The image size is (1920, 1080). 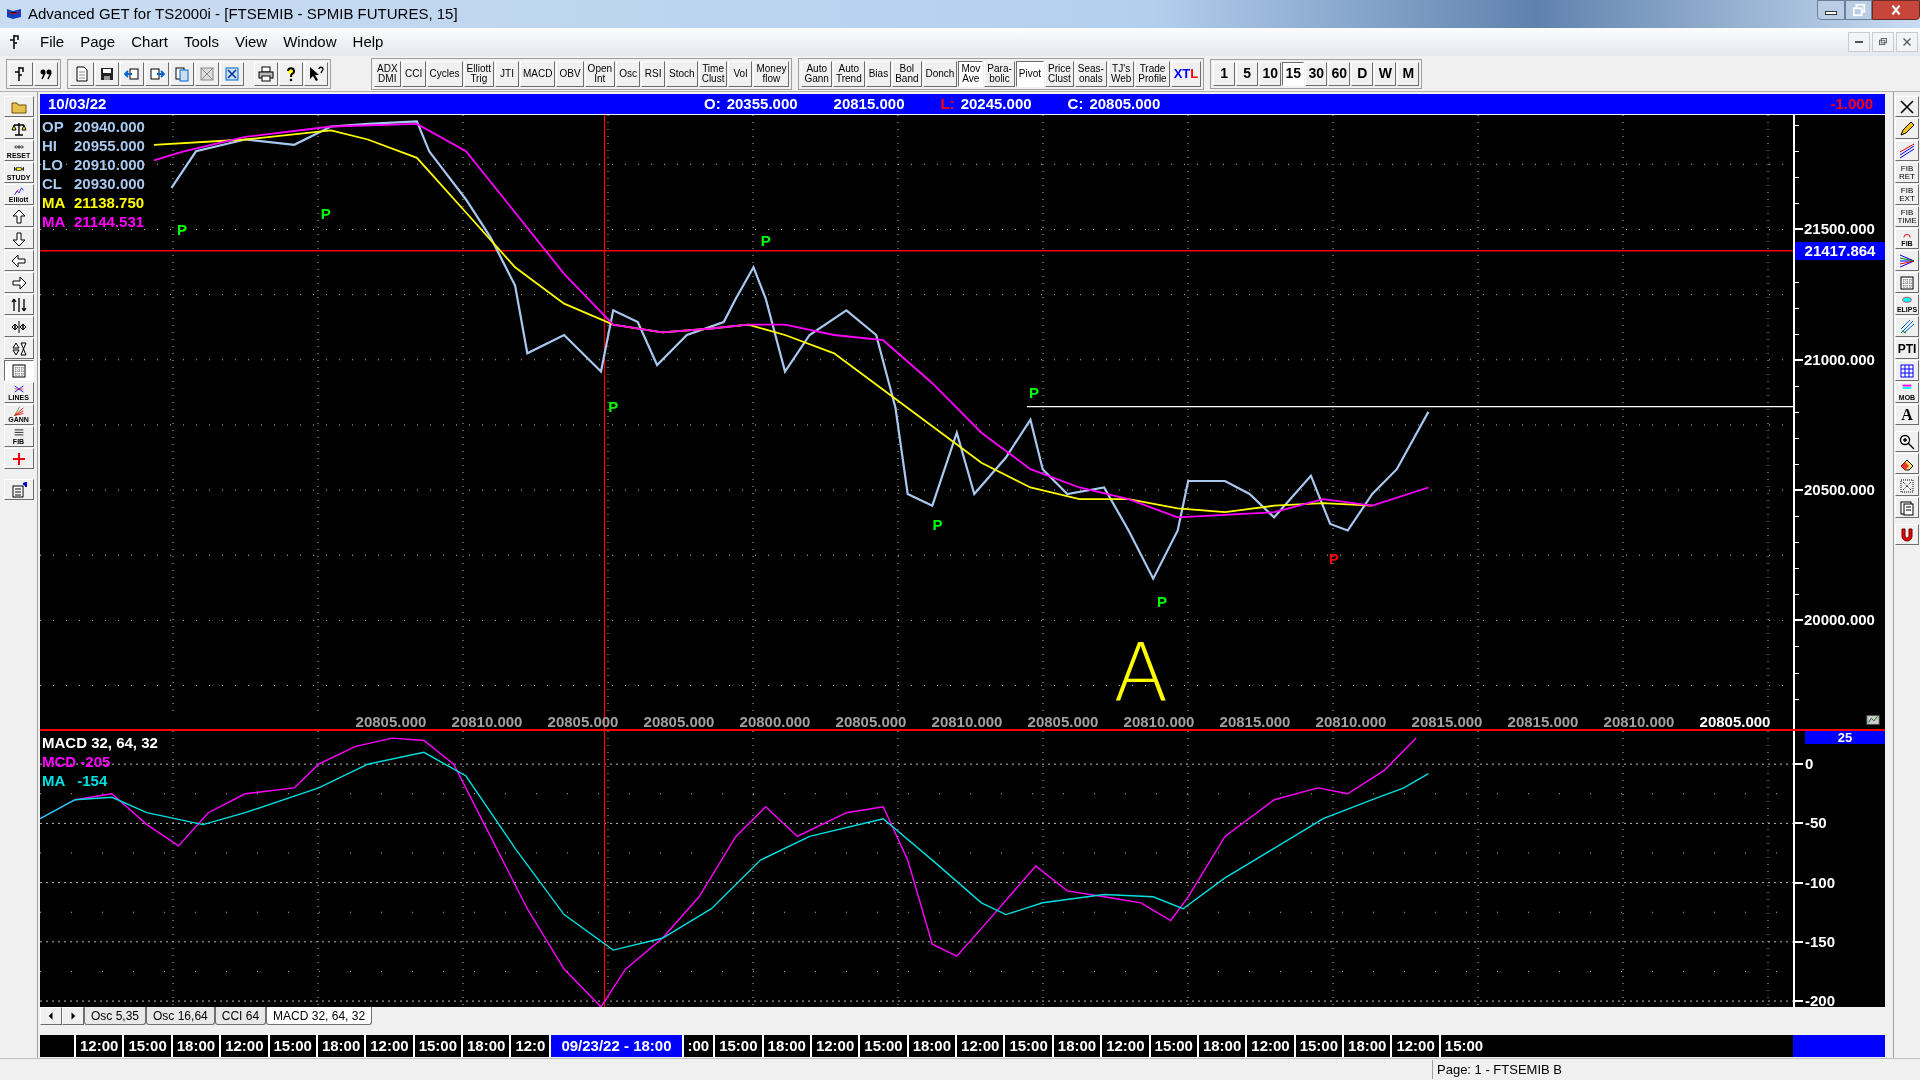 I want to click on menu-item: Chart, so click(x=149, y=42).